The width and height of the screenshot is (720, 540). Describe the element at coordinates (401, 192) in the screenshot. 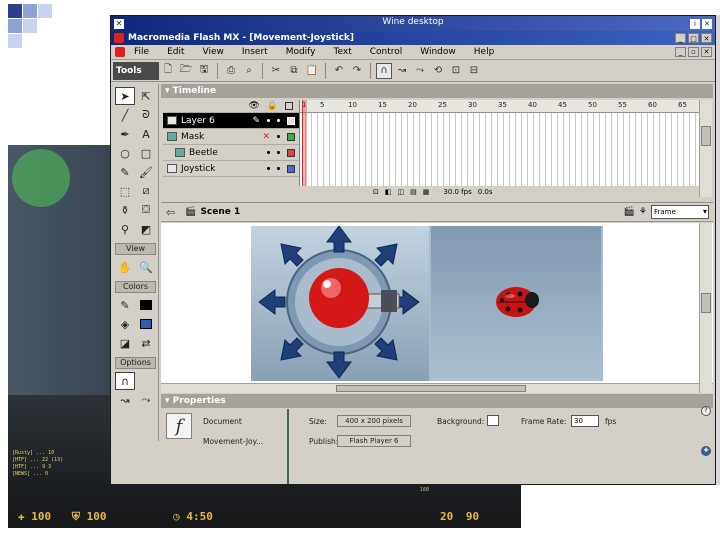

I see `onion-outline-icon: ◫` at that location.